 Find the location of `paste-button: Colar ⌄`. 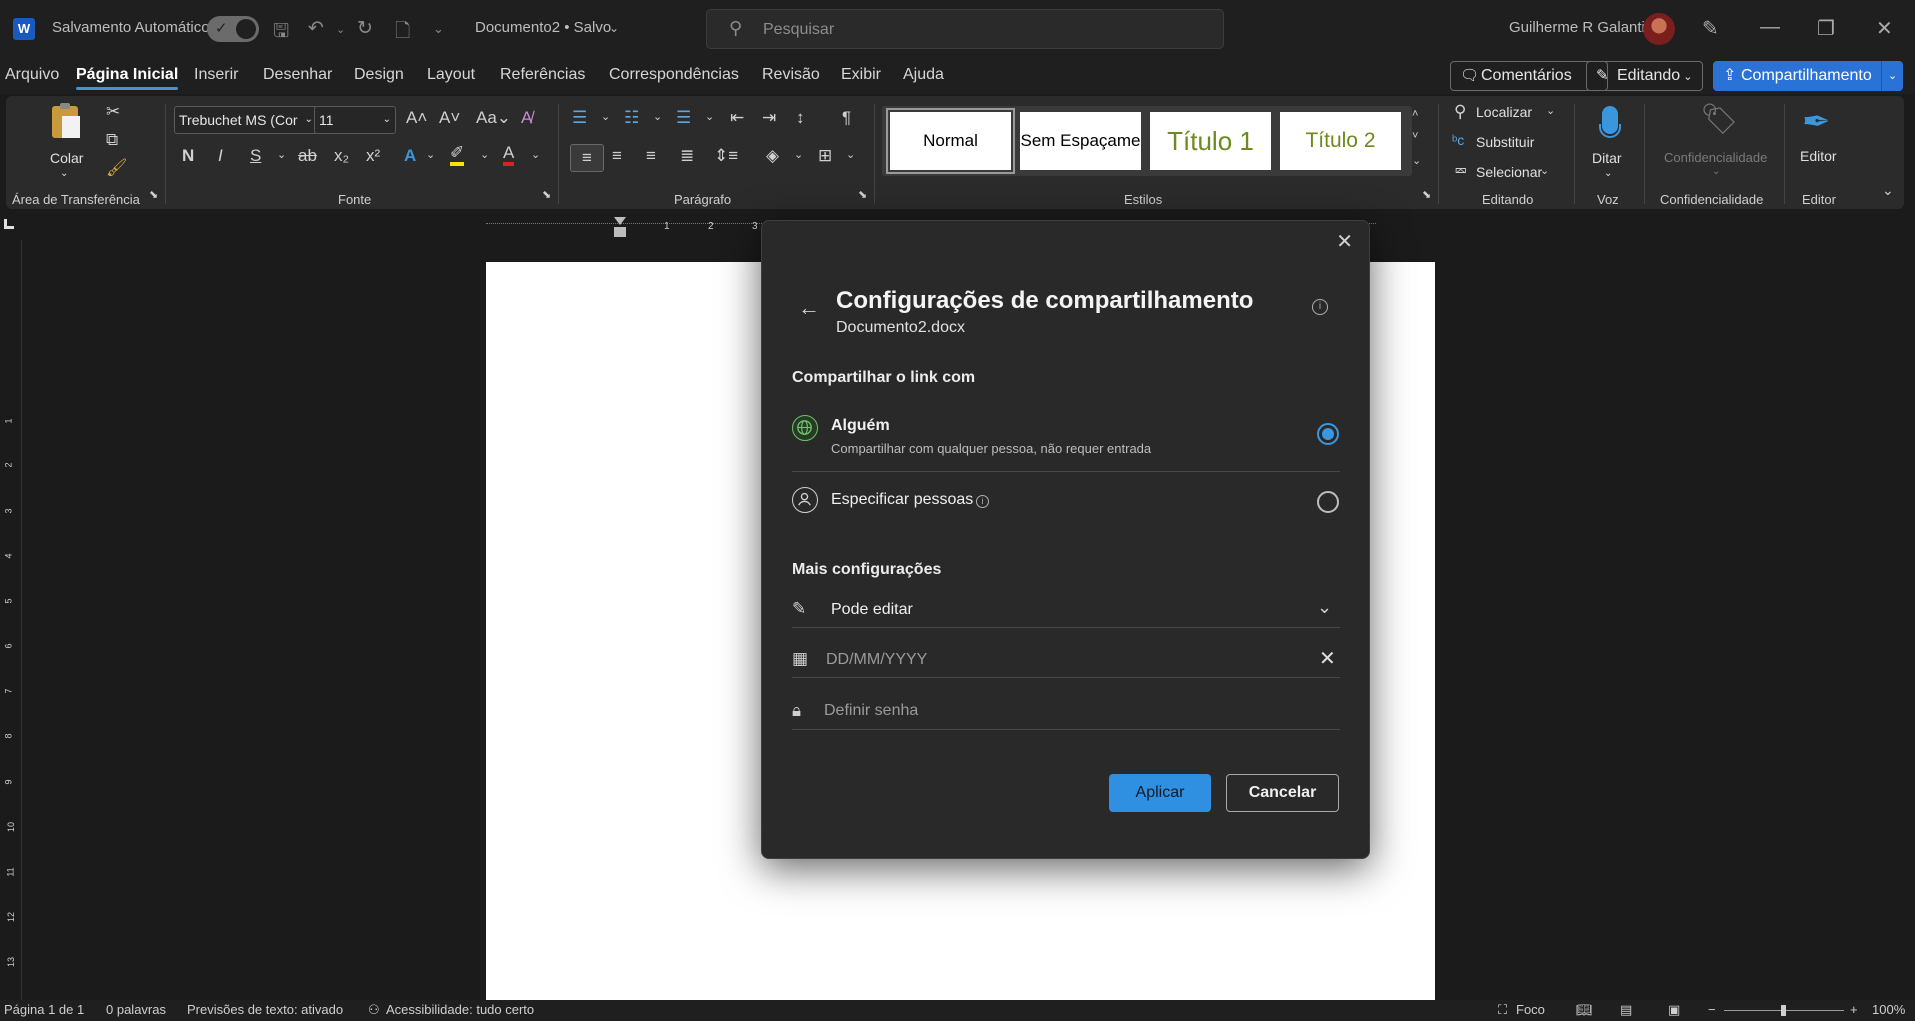

paste-button: Colar ⌄ is located at coordinates (66, 142).